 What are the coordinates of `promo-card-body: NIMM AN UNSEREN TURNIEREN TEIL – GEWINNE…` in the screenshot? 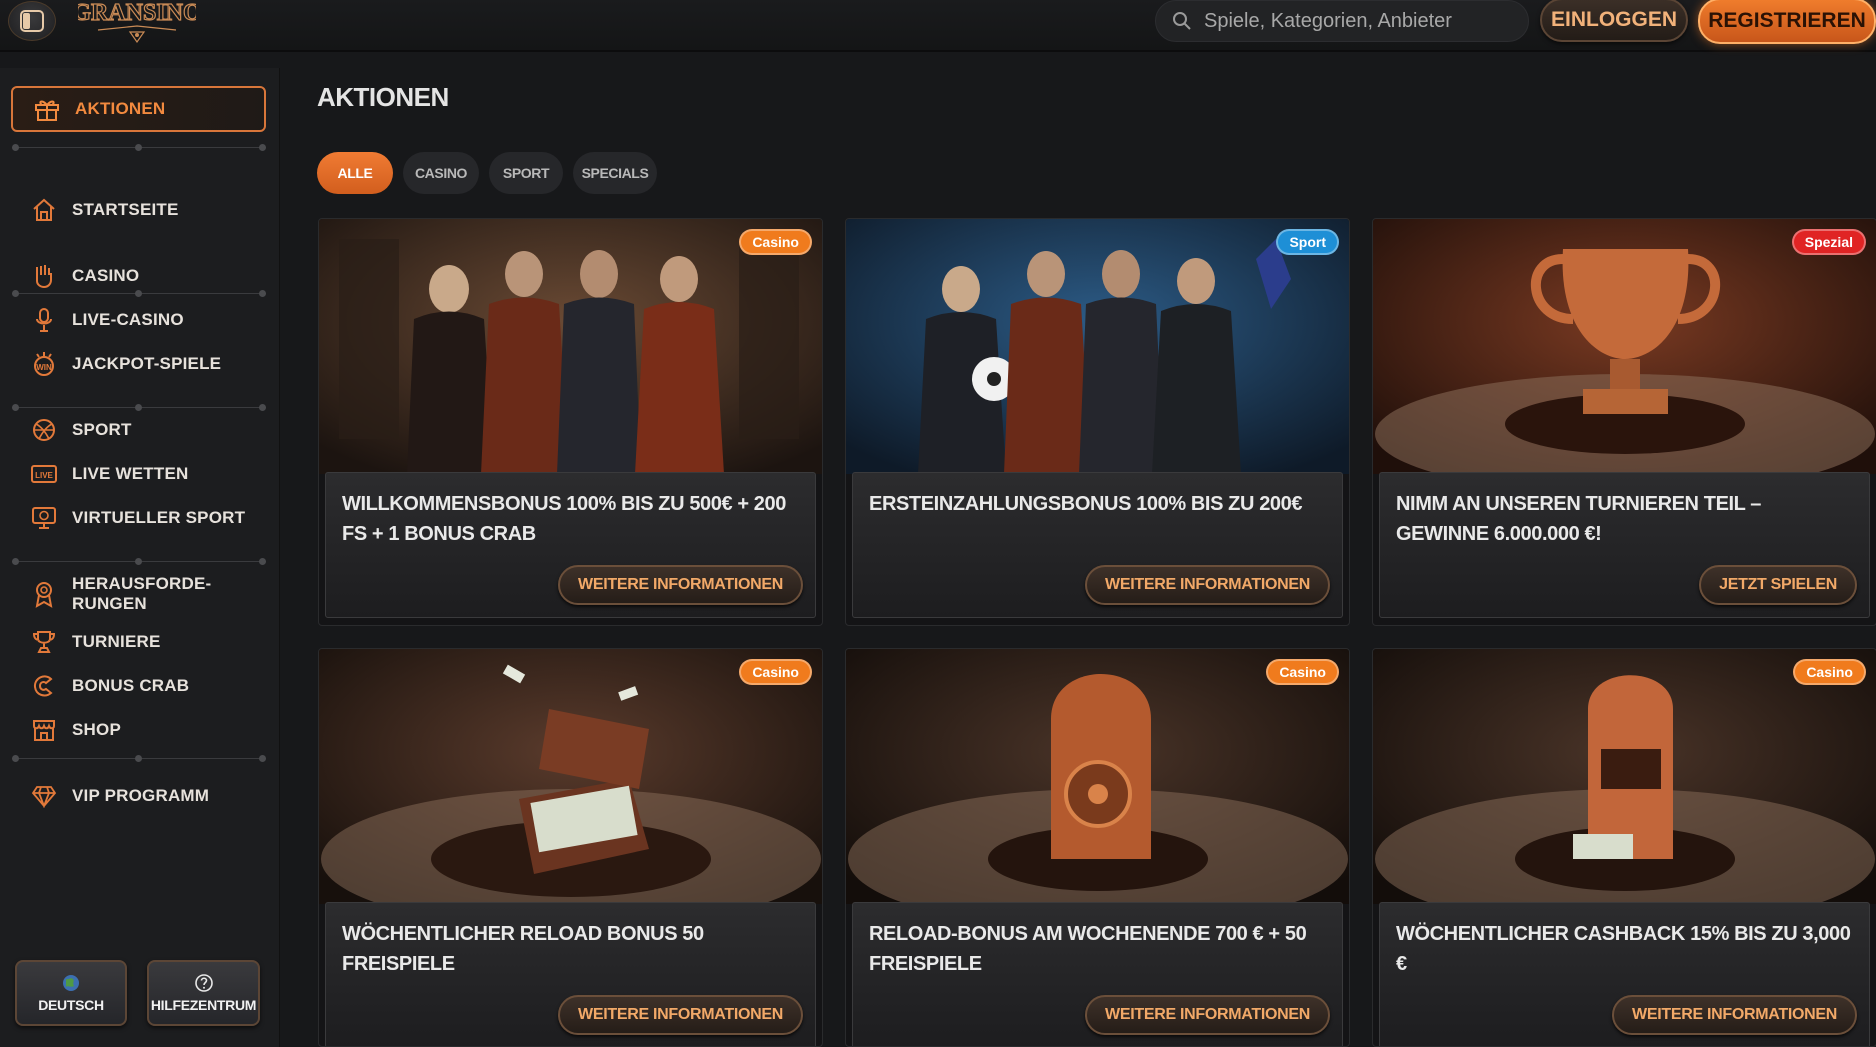 It's located at (1624, 545).